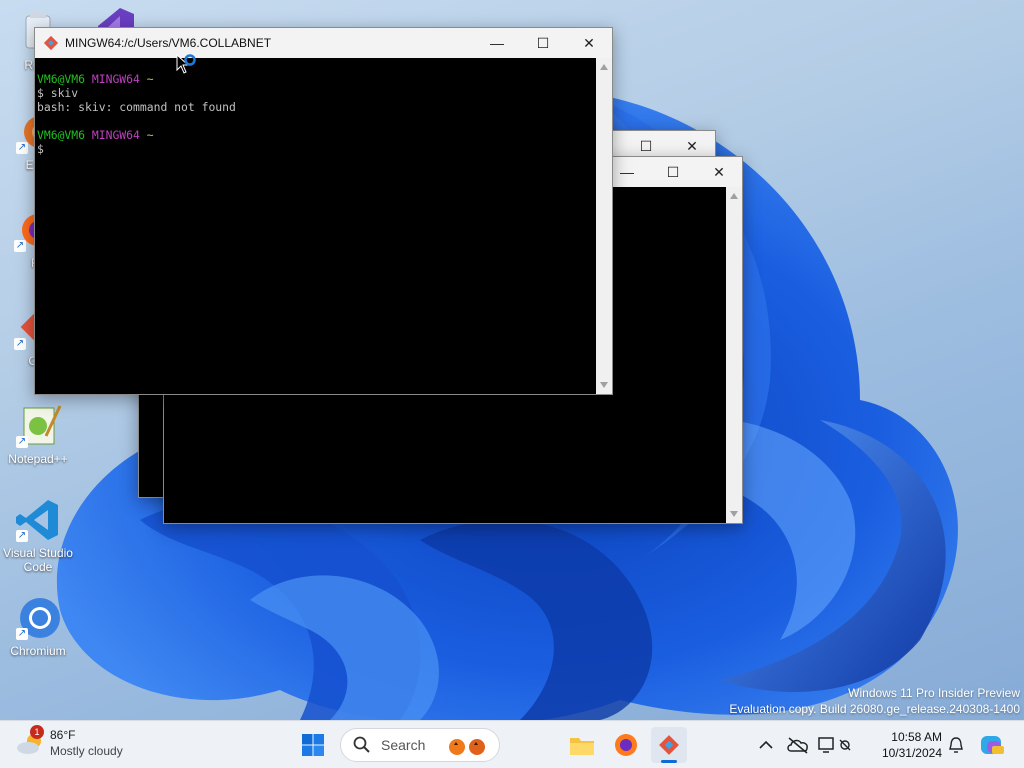 The height and width of the screenshot is (768, 1024). I want to click on desktop-icon-vscode: ↗ Visual Studio Code, so click(38, 535).